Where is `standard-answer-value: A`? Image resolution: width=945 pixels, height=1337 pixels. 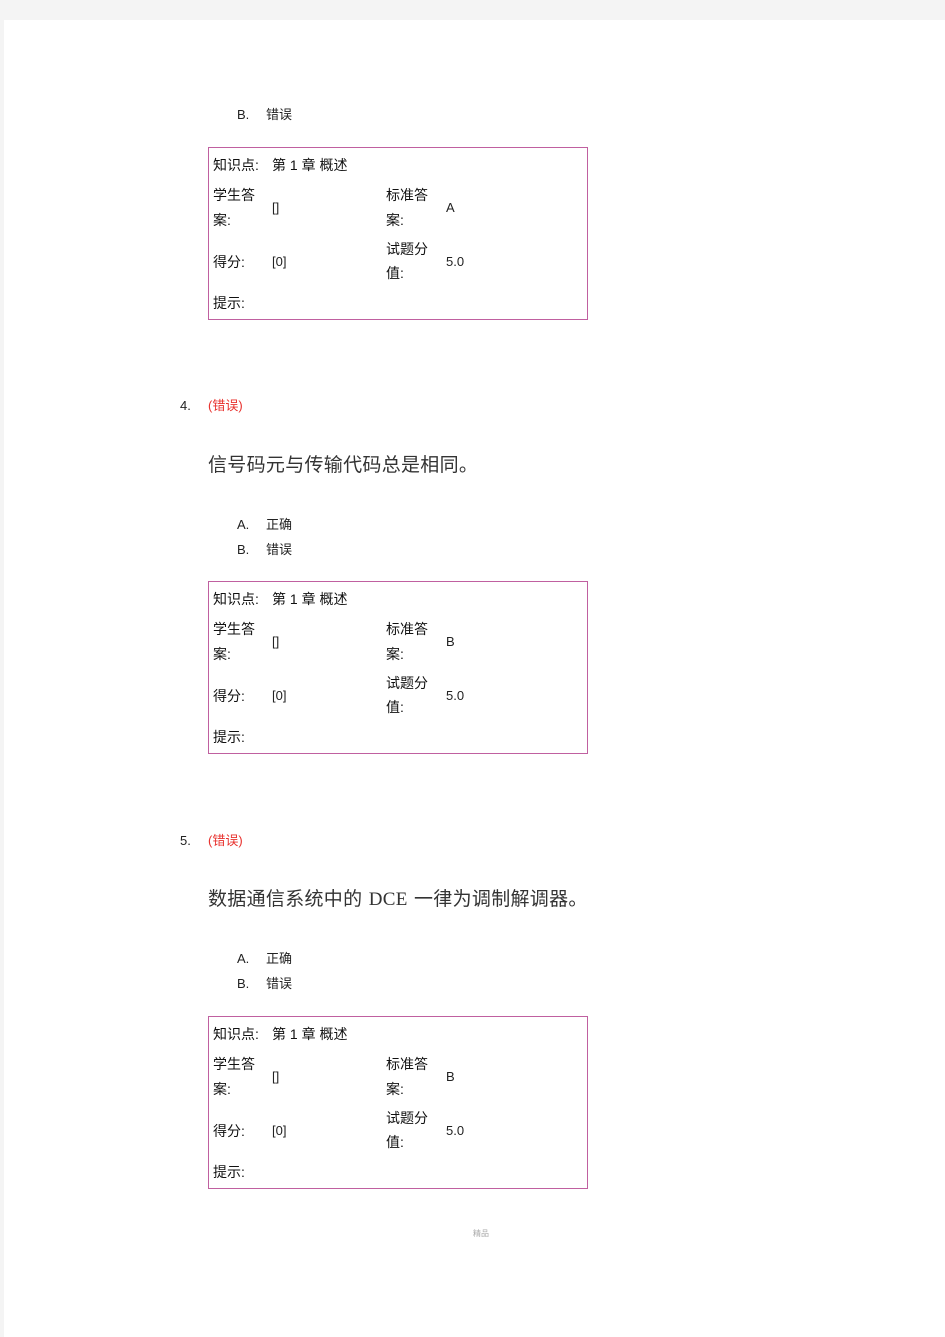
standard-answer-value: A is located at coordinates (450, 207).